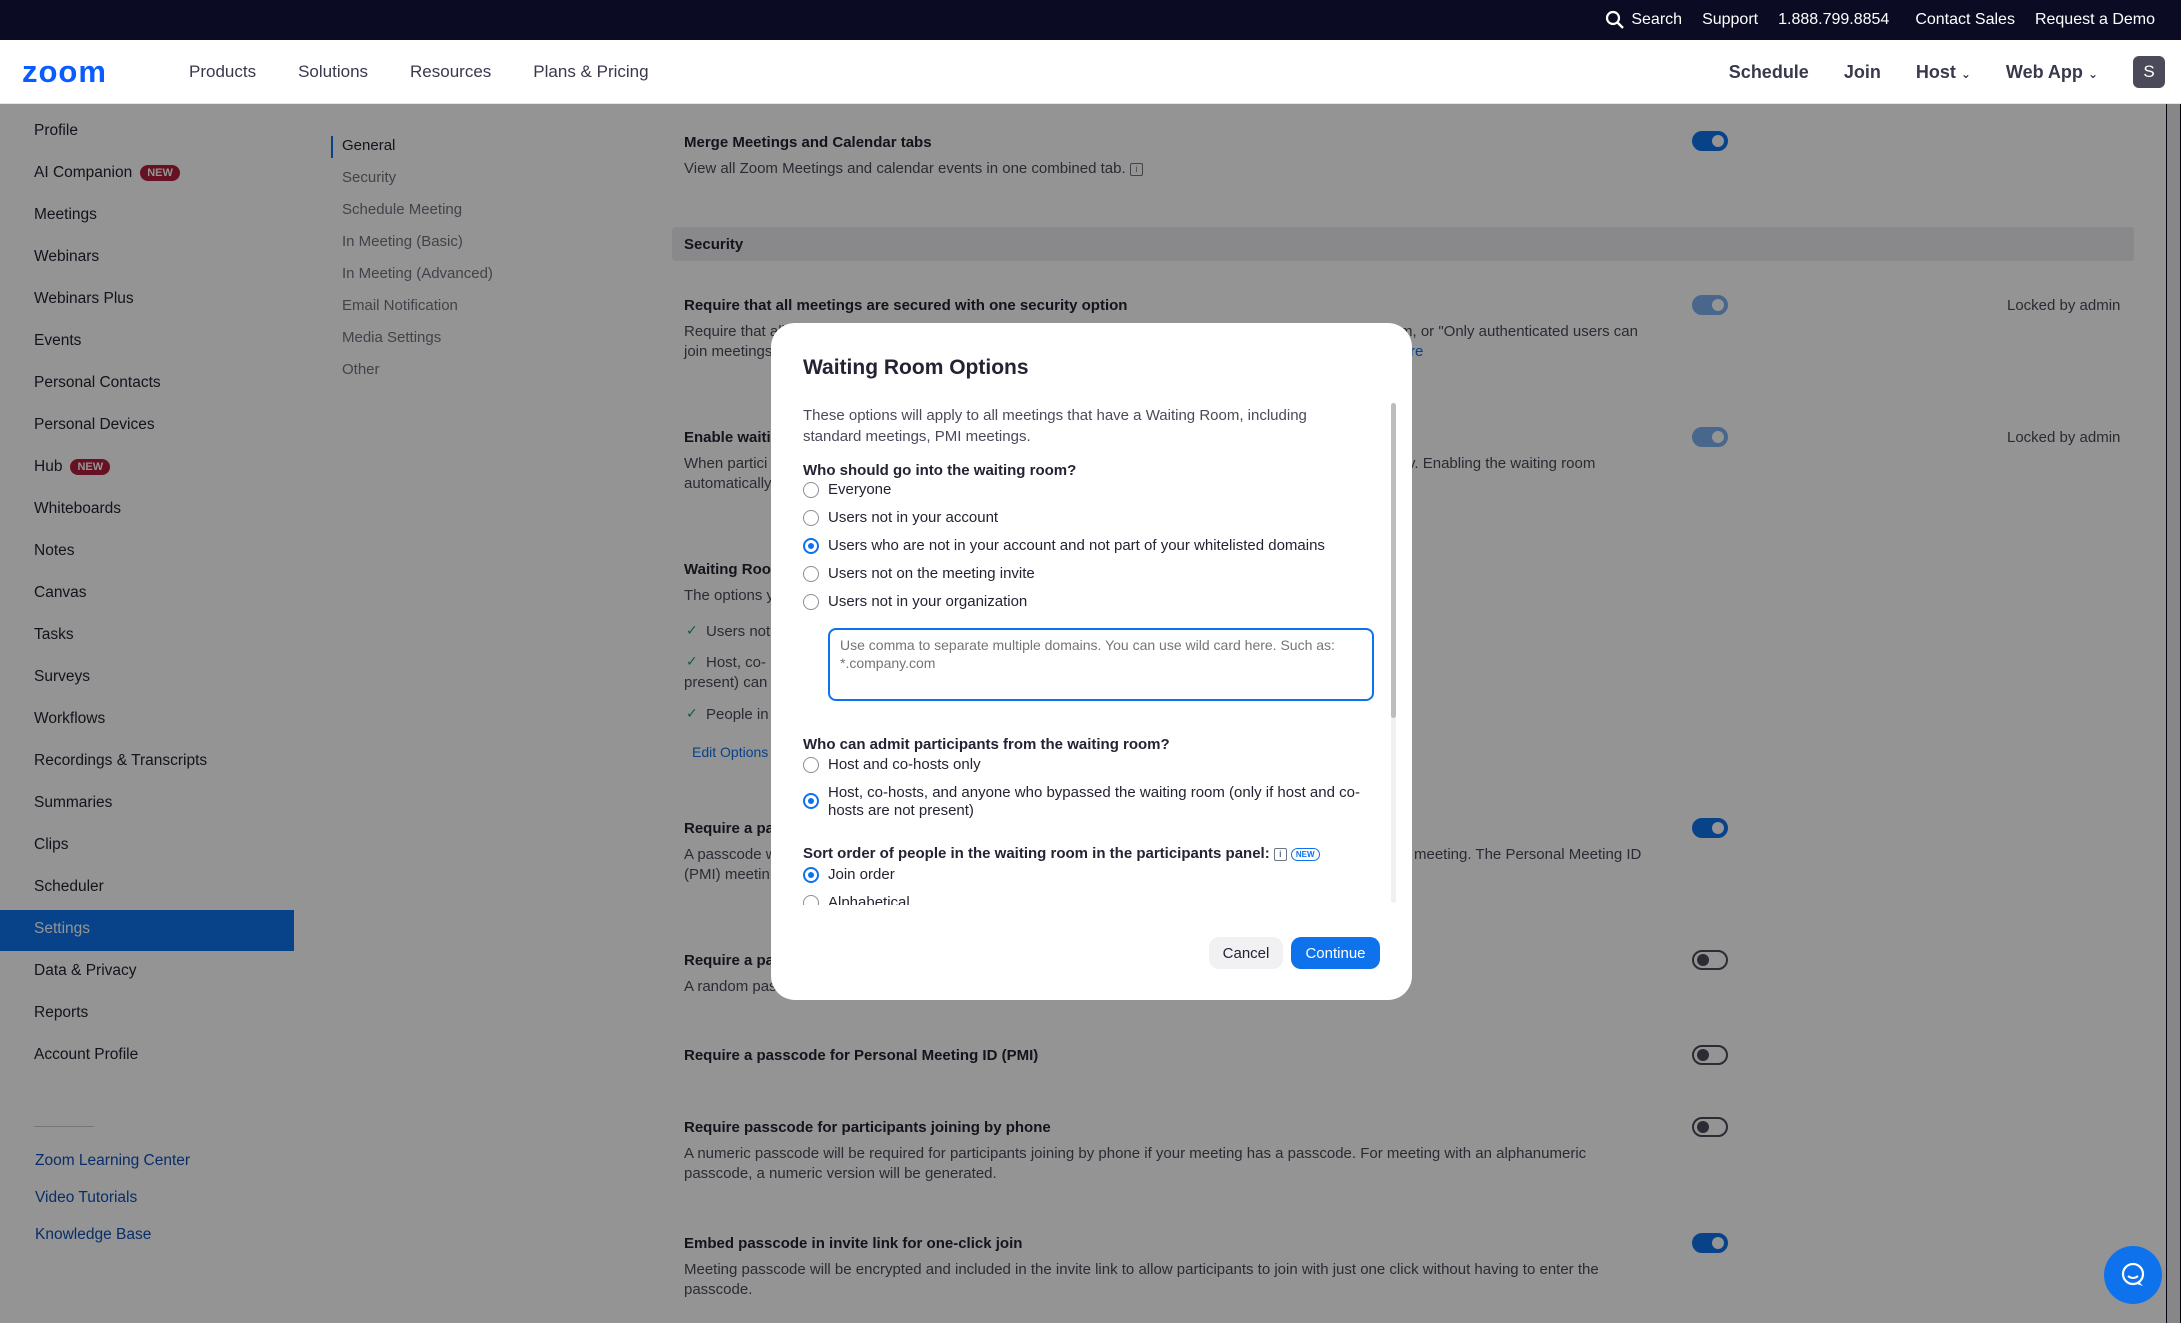  I want to click on radio-label: Users not in your organization, so click(928, 601).